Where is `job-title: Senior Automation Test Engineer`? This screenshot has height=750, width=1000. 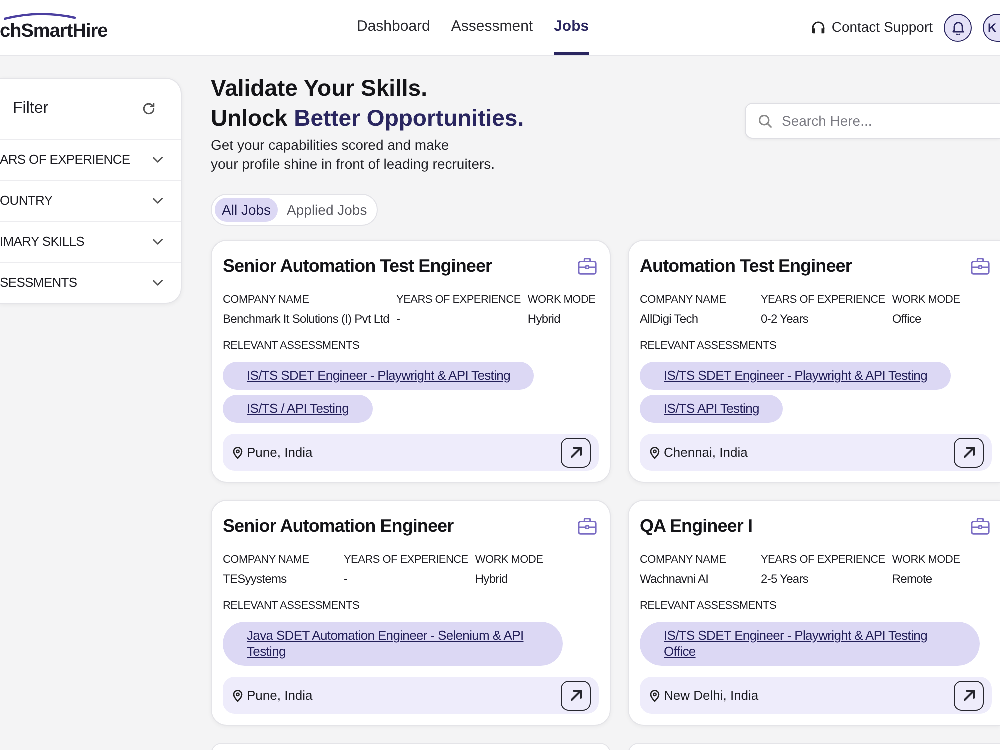
job-title: Senior Automation Test Engineer is located at coordinates (357, 266).